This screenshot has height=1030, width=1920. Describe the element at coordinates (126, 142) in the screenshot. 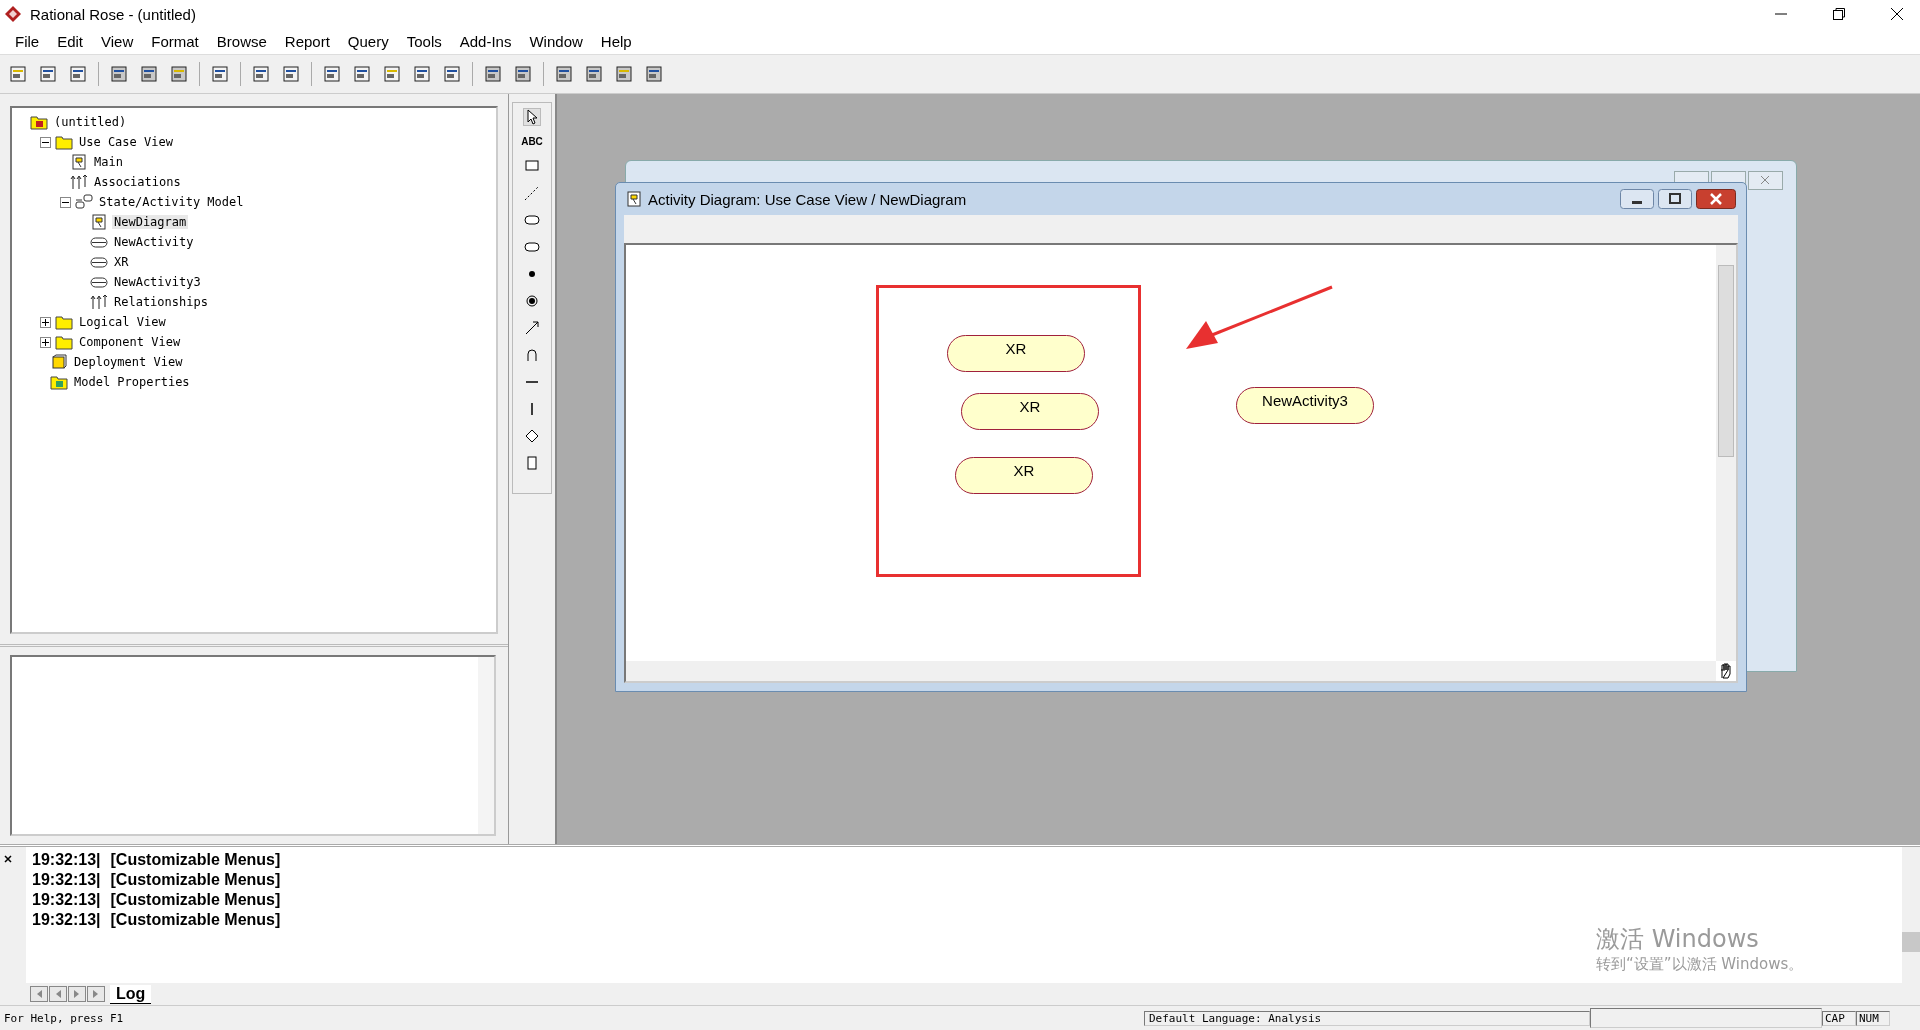

I see `tree-item: Use Case View` at that location.